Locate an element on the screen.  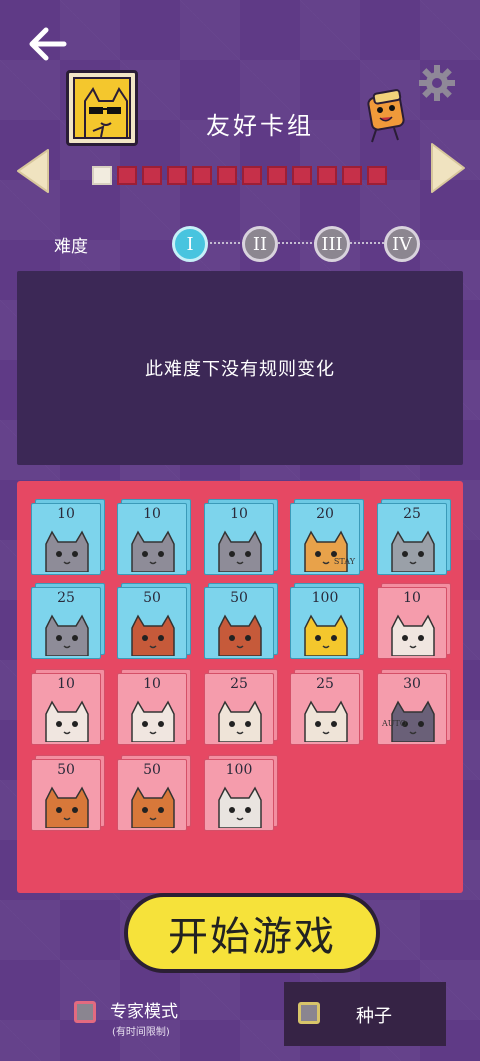
difficulty-track is located at coordinates (297, 243).